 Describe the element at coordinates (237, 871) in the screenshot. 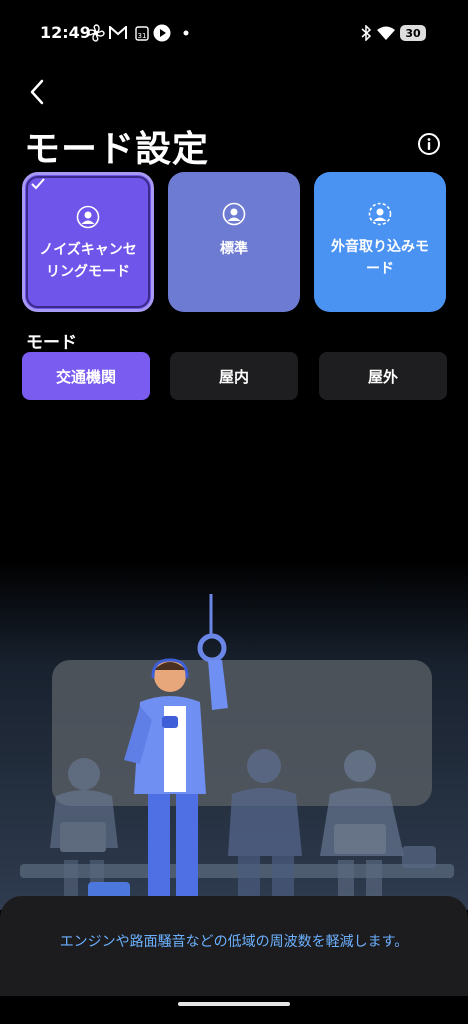

I see `train-bench` at that location.